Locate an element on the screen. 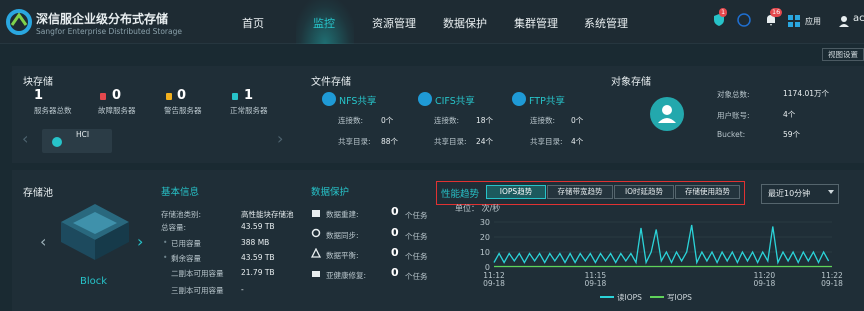 Image resolution: width=864 pixels, height=311 pixels. block-pool-icon is located at coordinates (95, 232).